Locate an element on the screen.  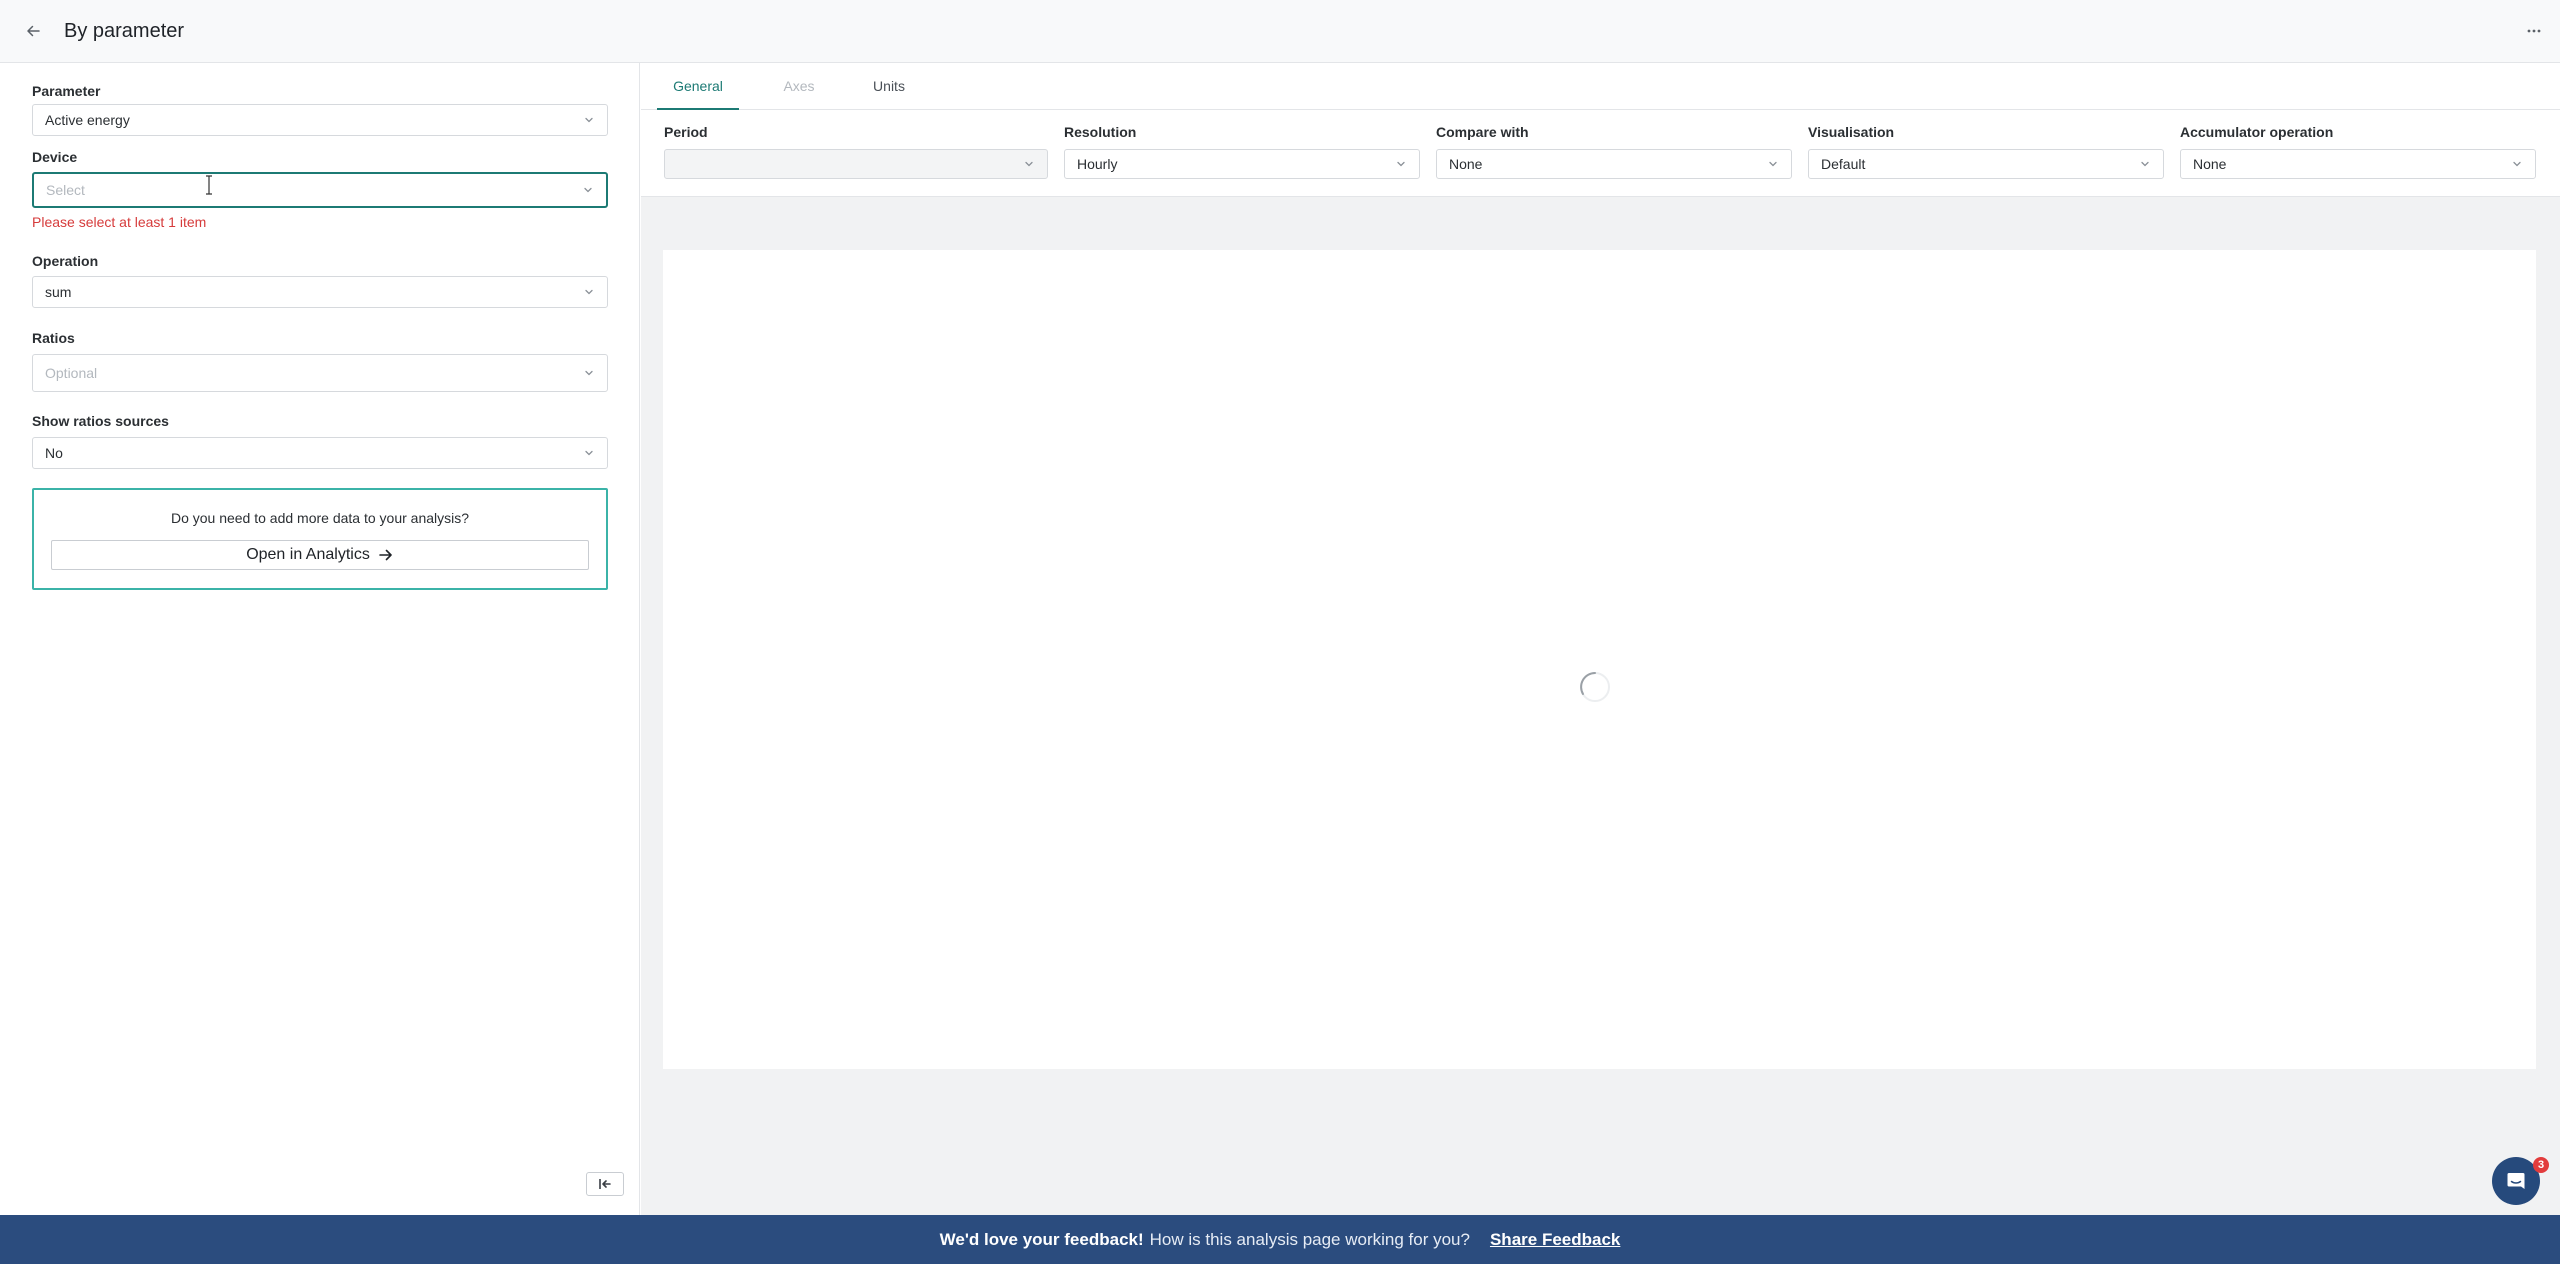
device-placeholder: Select is located at coordinates (65, 190).